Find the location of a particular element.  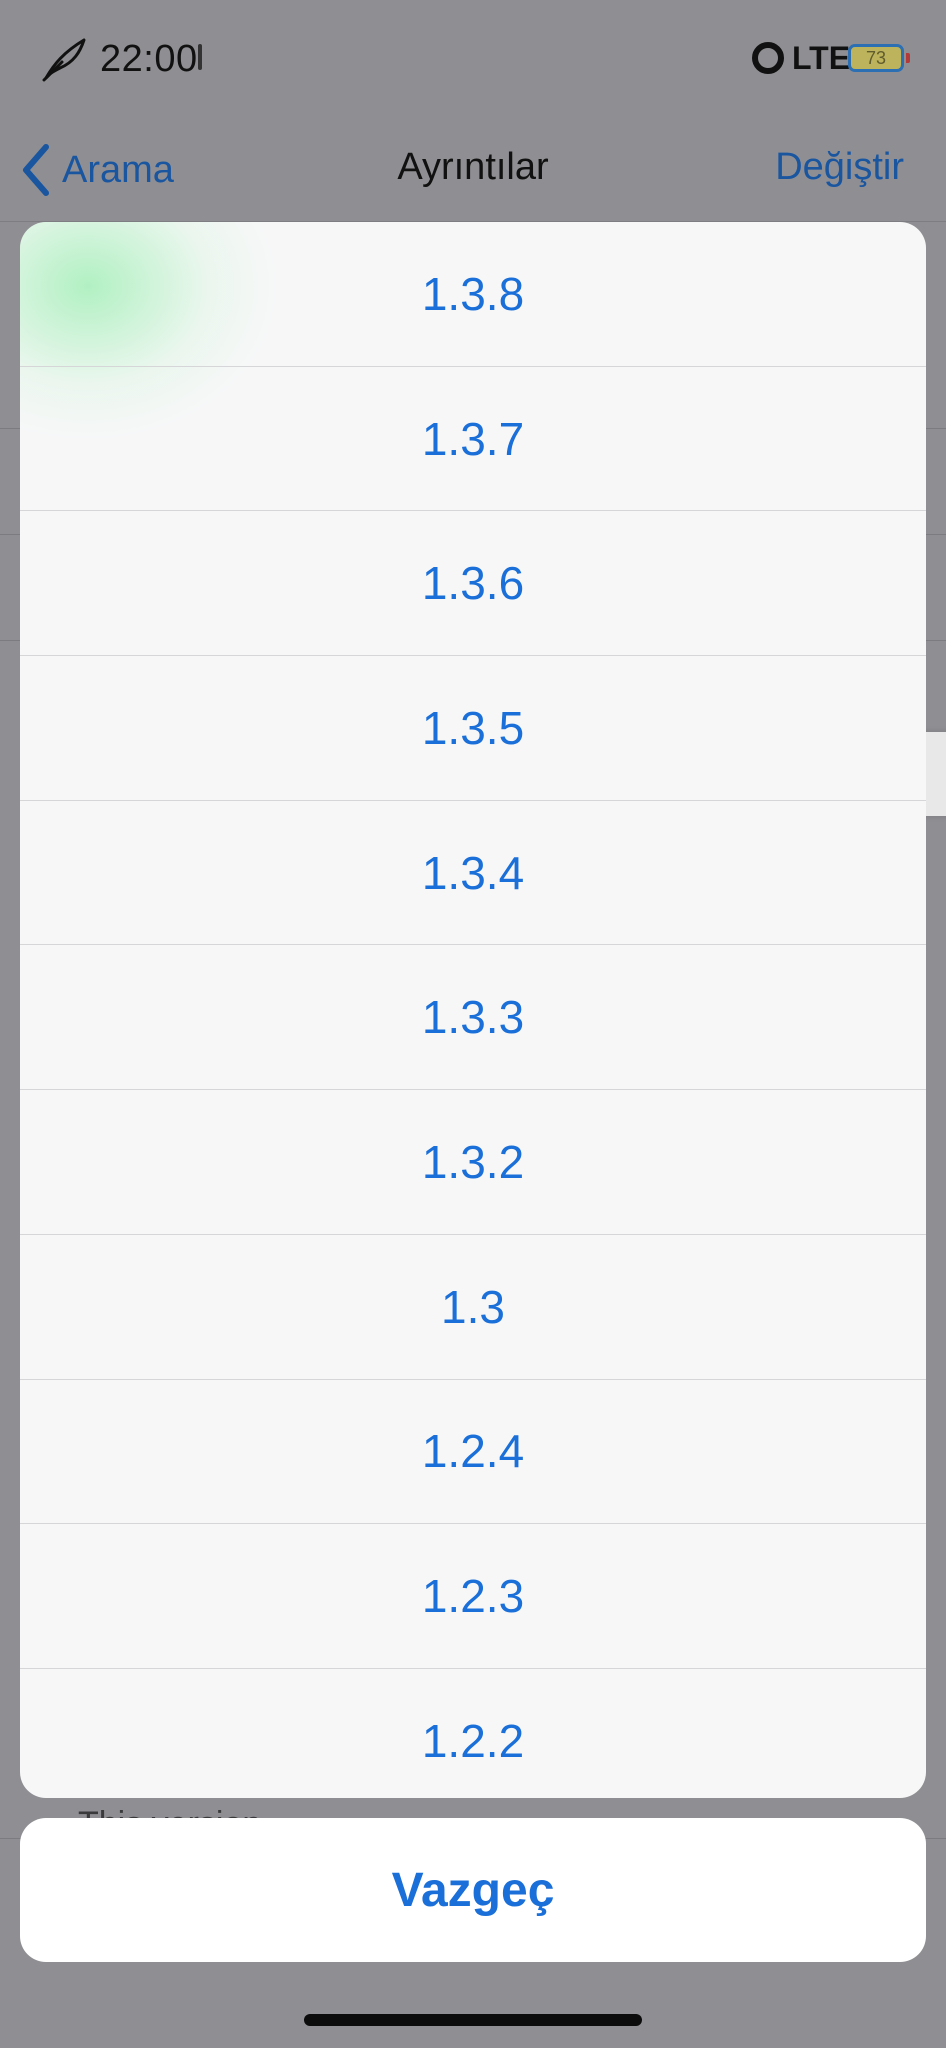

version-option: 1.2.4 is located at coordinates (473, 1452).